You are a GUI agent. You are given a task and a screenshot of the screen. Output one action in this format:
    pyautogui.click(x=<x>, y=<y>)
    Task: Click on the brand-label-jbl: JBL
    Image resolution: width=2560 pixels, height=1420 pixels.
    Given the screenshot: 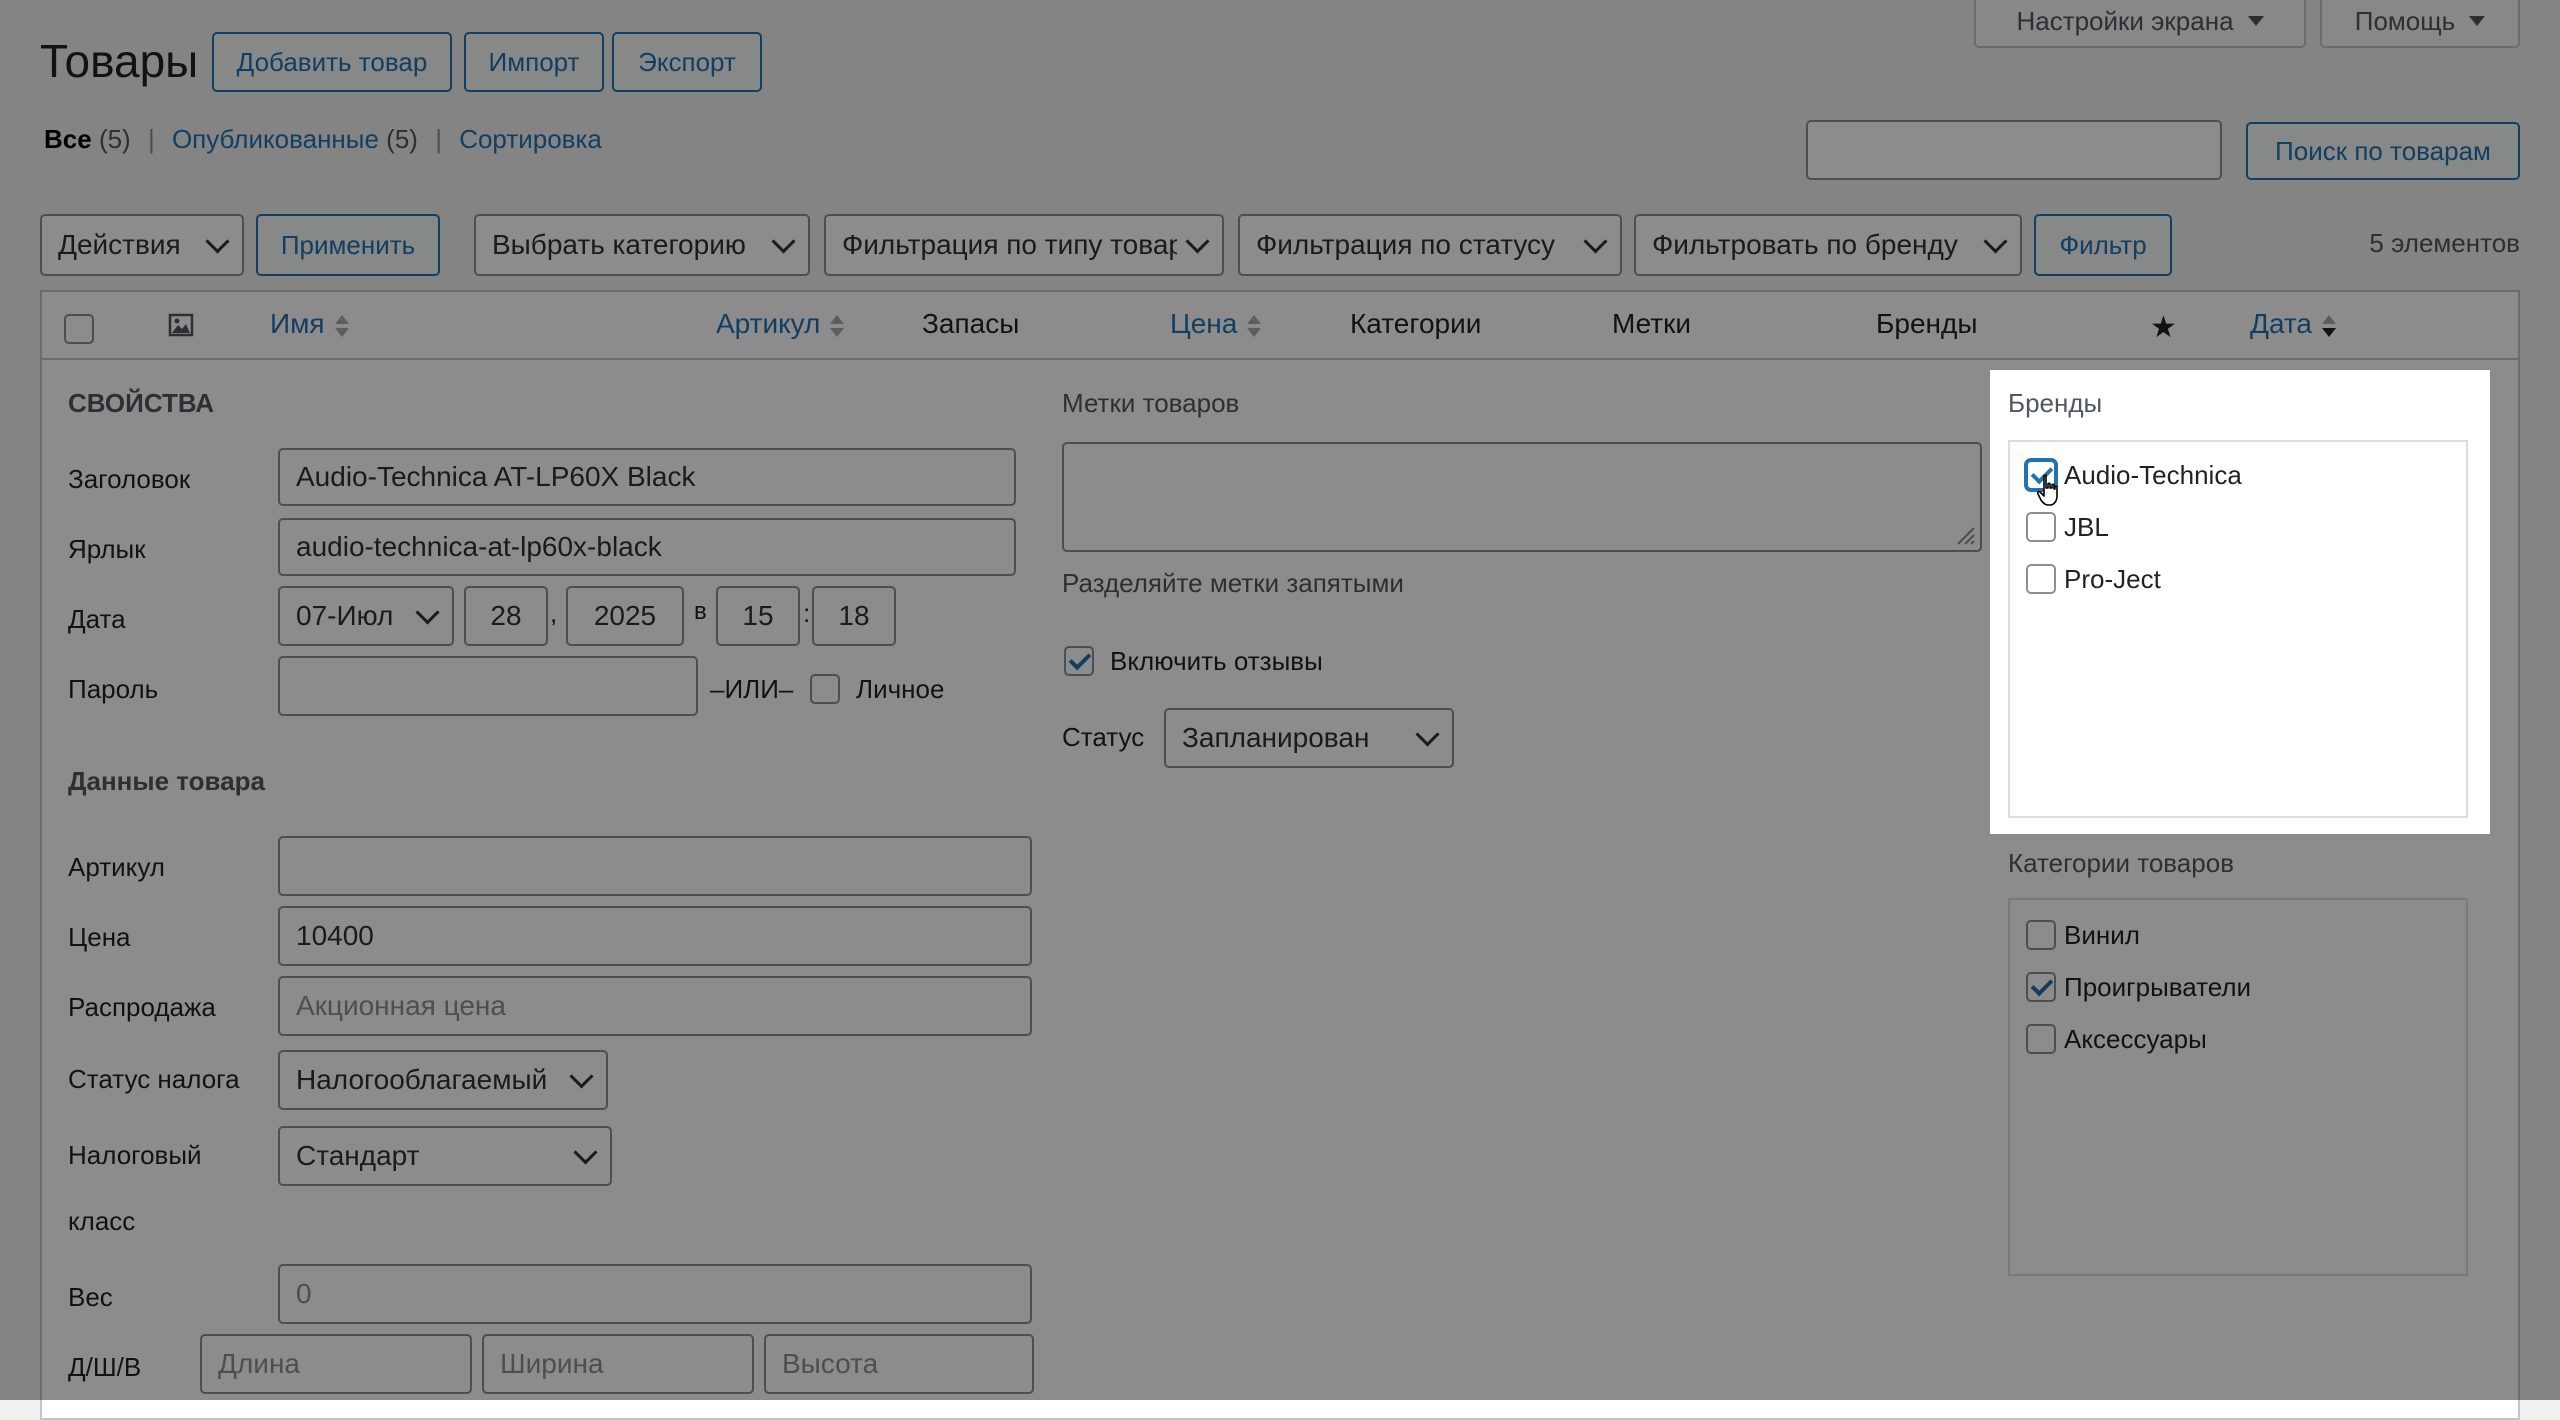 What is the action you would take?
    pyautogui.click(x=2086, y=527)
    